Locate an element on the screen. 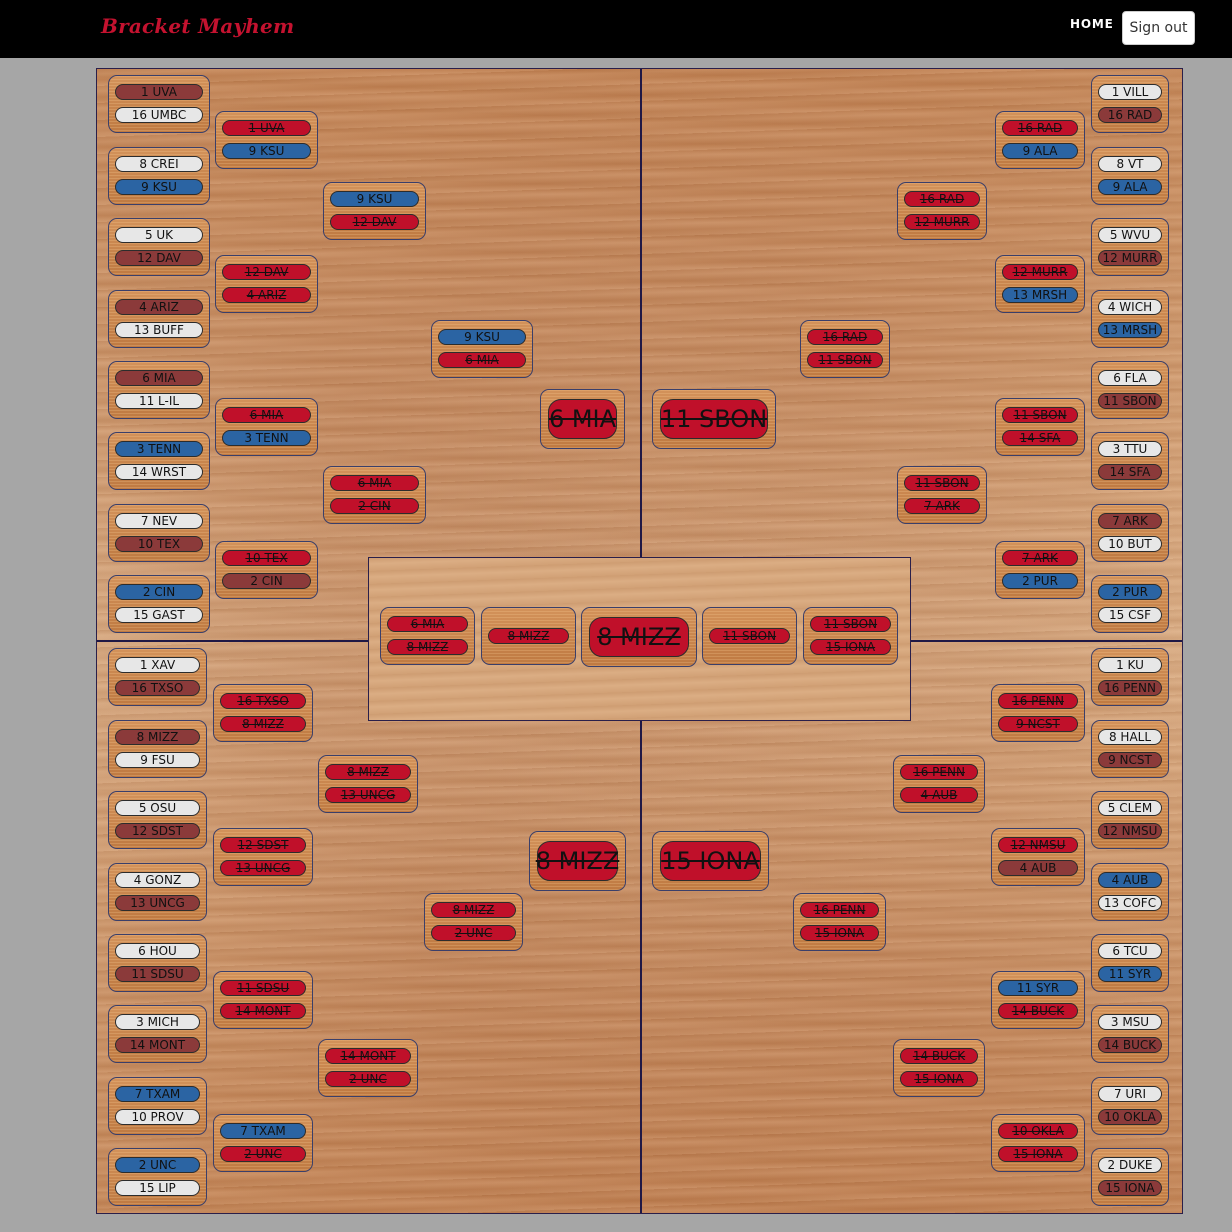 Image resolution: width=1232 pixels, height=1232 pixels. bottom_right-r1-game-8-team-bottom: 15 IONA is located at coordinates (1130, 1188).